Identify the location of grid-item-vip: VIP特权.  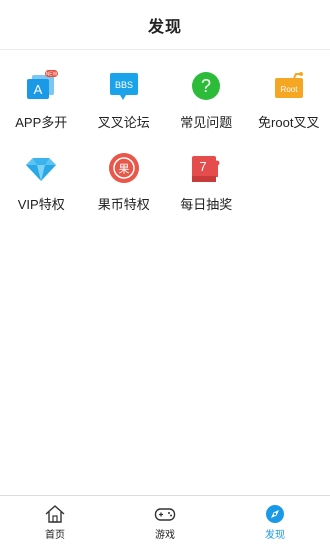
(41, 181).